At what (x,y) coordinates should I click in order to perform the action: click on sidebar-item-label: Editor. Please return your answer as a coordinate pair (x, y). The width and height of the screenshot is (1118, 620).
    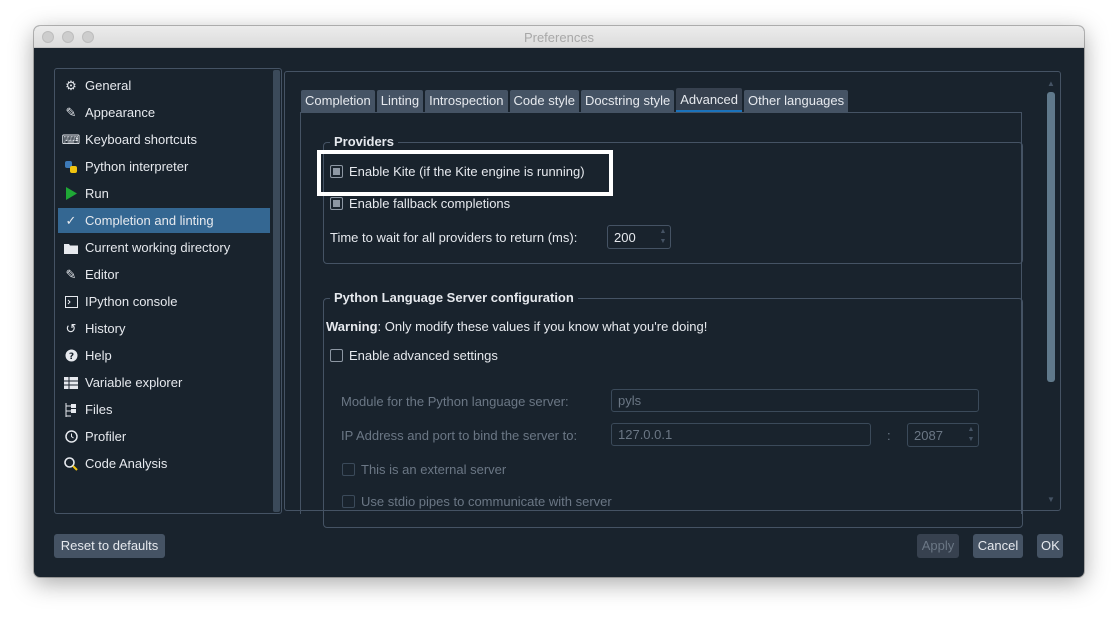
    Looking at the image, I should click on (102, 274).